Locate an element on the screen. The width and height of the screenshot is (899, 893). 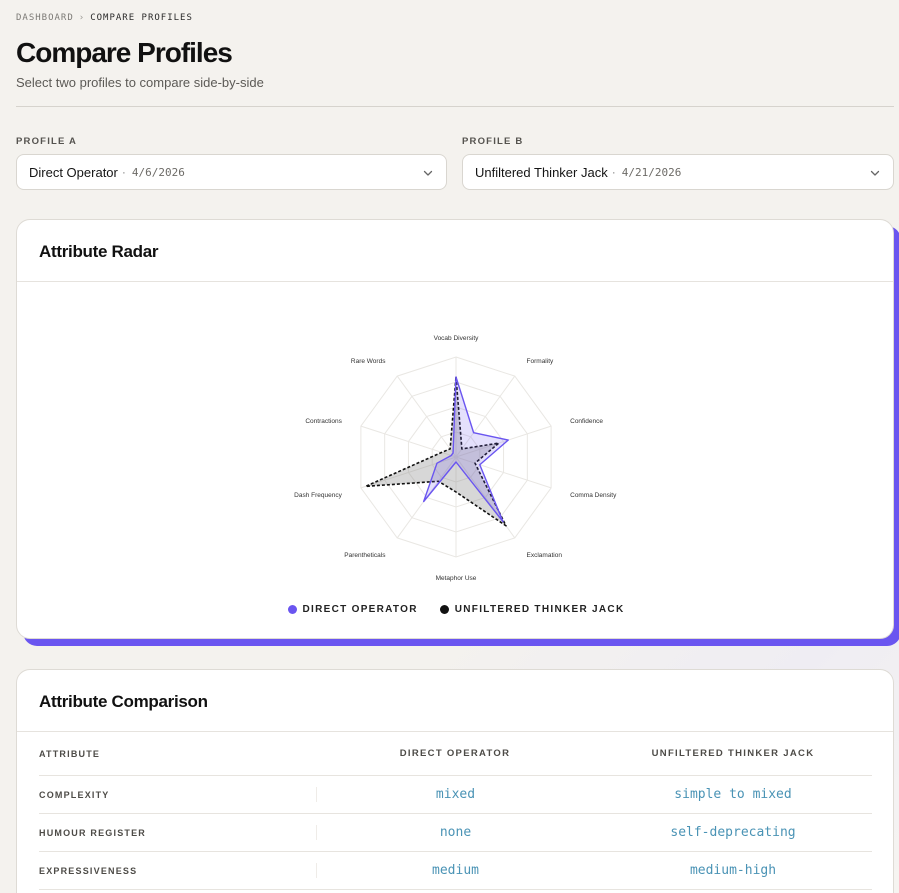
header-divider is located at coordinates (455, 106).